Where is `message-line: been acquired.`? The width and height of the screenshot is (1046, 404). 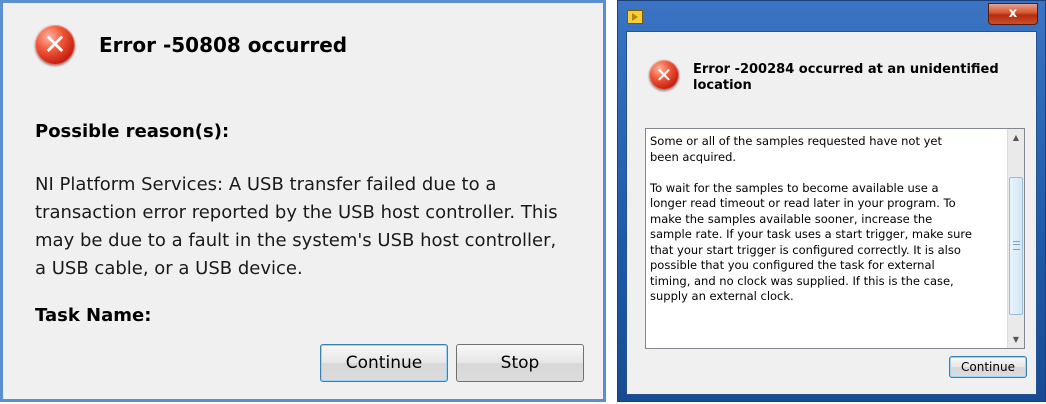
message-line: been acquired. is located at coordinates (693, 156).